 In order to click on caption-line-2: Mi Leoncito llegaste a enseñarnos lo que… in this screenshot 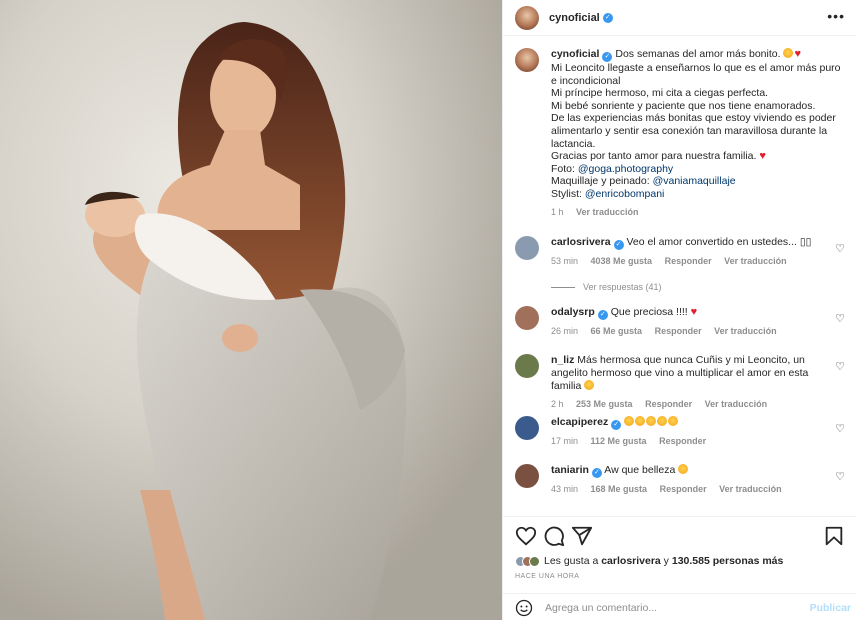, I will do `click(696, 74)`.